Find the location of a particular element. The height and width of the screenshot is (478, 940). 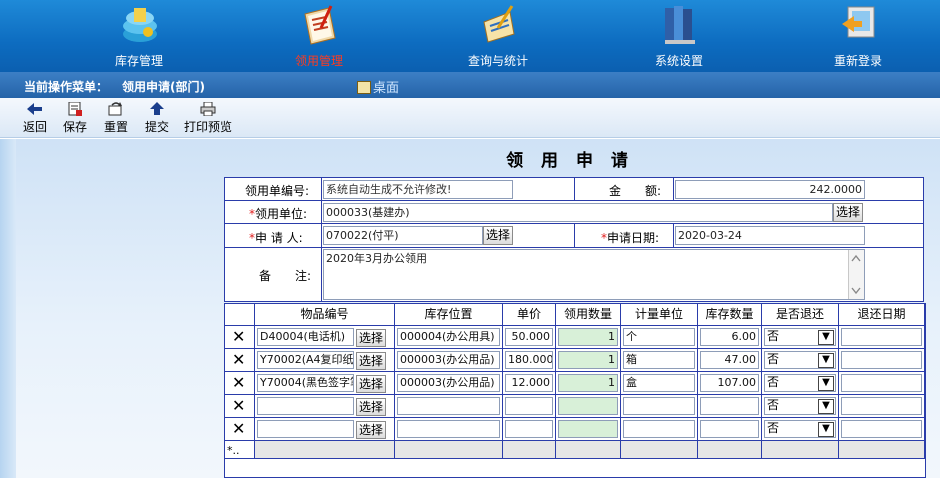

stock-field: 107.00 is located at coordinates (729, 383).